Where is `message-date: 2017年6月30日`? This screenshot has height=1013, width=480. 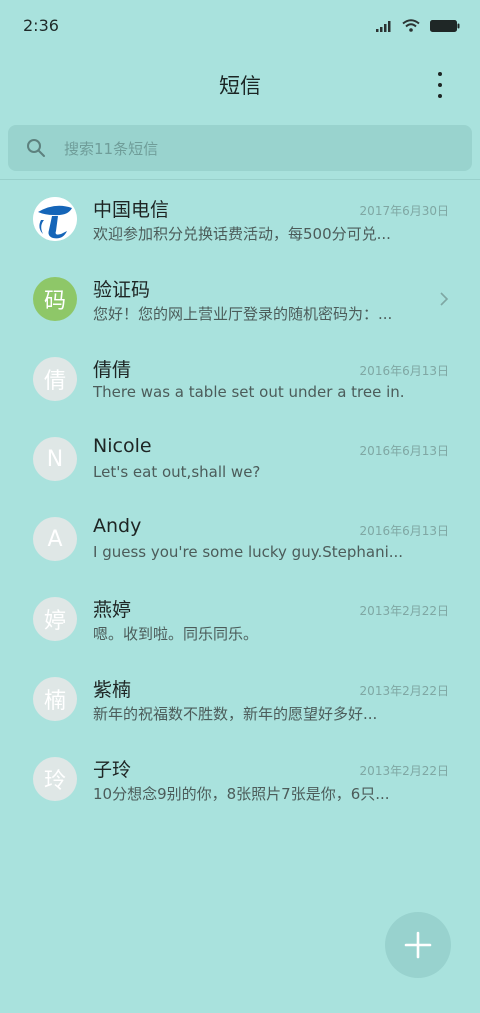
message-date: 2017年6月30日 is located at coordinates (404, 211).